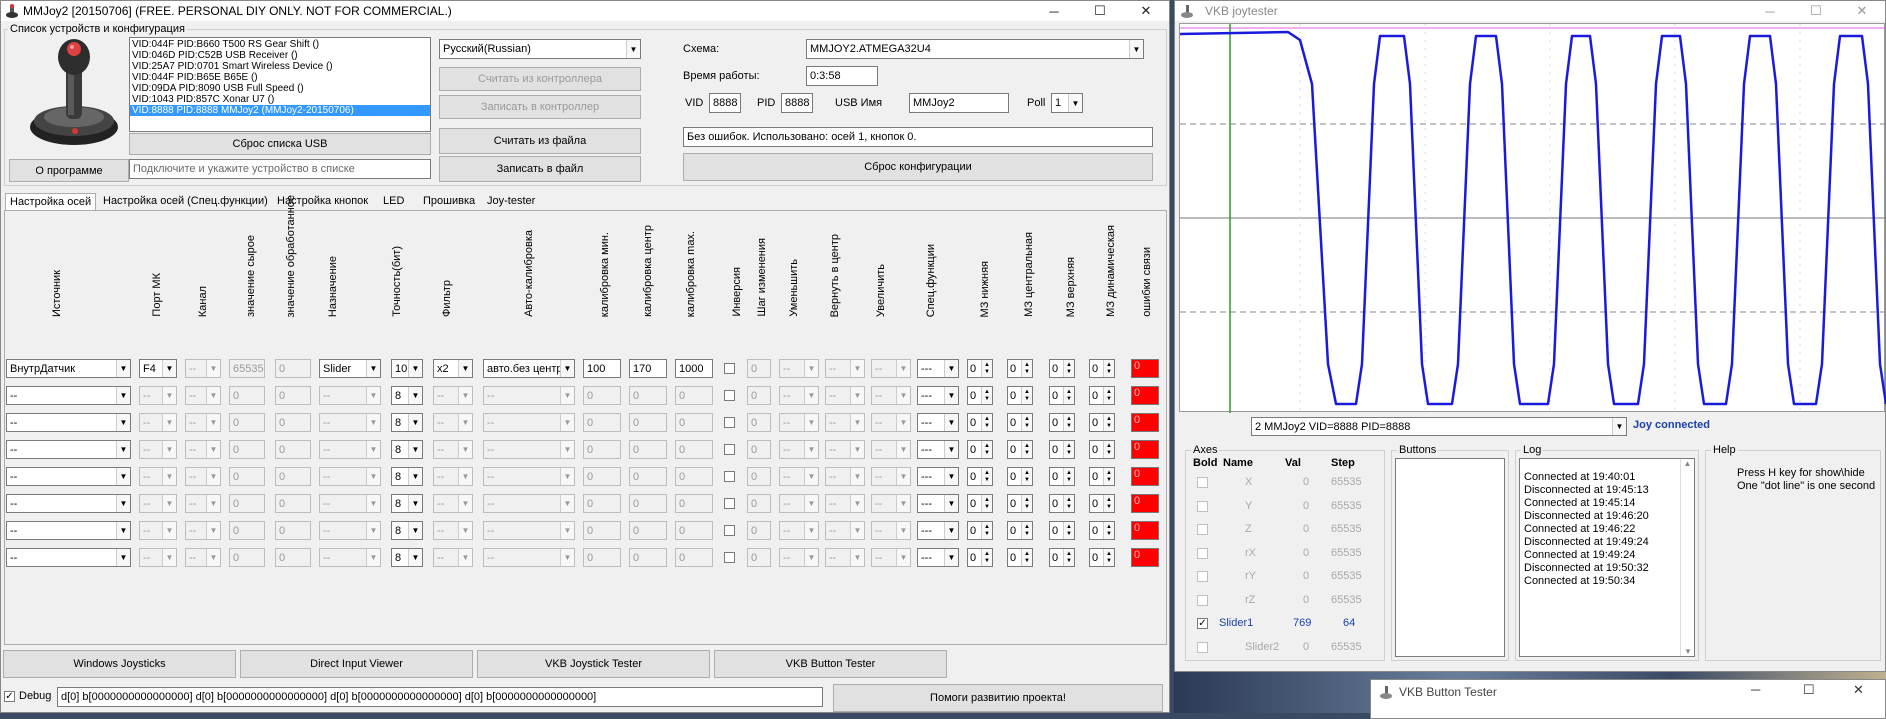  Describe the element at coordinates (529, 368) in the screenshot. I see `autocal-select: авто.без центр ▼` at that location.